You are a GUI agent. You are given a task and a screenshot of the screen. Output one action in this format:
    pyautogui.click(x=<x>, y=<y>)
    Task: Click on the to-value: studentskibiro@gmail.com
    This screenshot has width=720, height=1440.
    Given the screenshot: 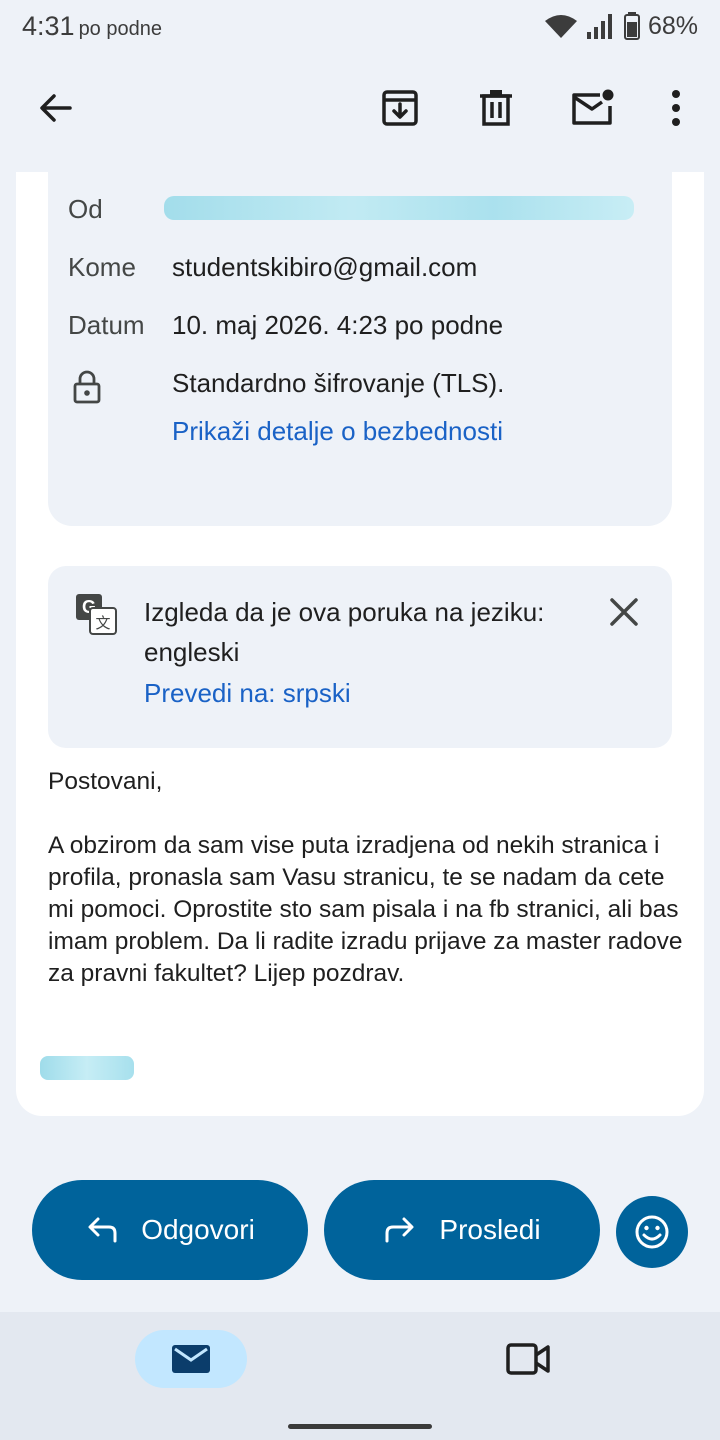 What is the action you would take?
    pyautogui.click(x=325, y=267)
    